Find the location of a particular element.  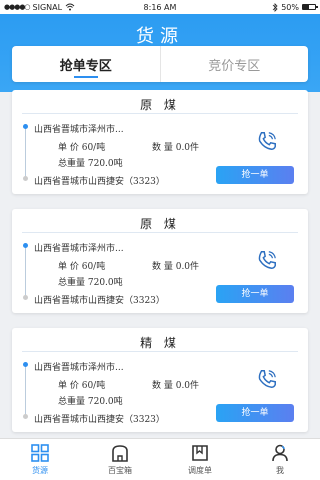

battery-icon is located at coordinates (310, 7).